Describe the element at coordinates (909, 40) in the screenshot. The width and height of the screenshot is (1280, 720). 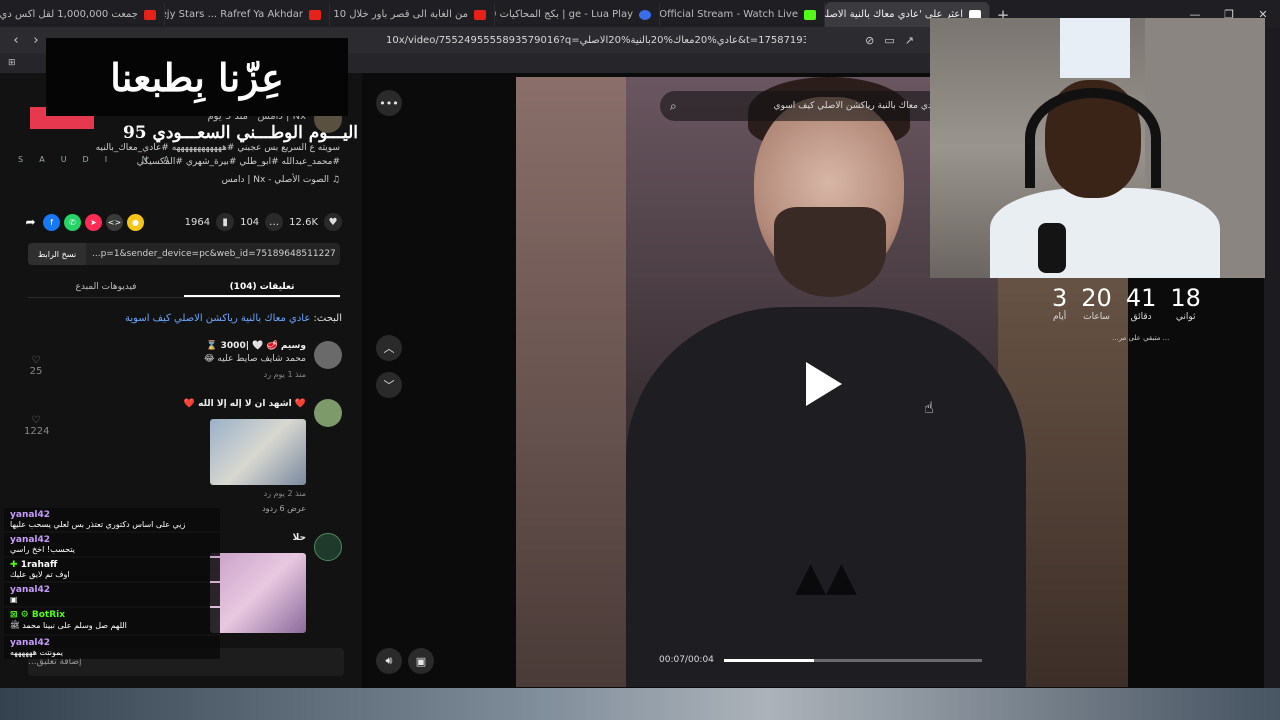
I see `share-icon: ↗` at that location.